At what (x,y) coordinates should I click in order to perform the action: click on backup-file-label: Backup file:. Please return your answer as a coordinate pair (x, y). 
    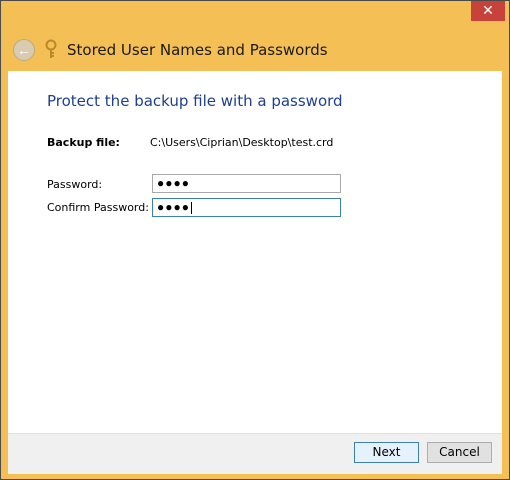
    Looking at the image, I should click on (83, 142).